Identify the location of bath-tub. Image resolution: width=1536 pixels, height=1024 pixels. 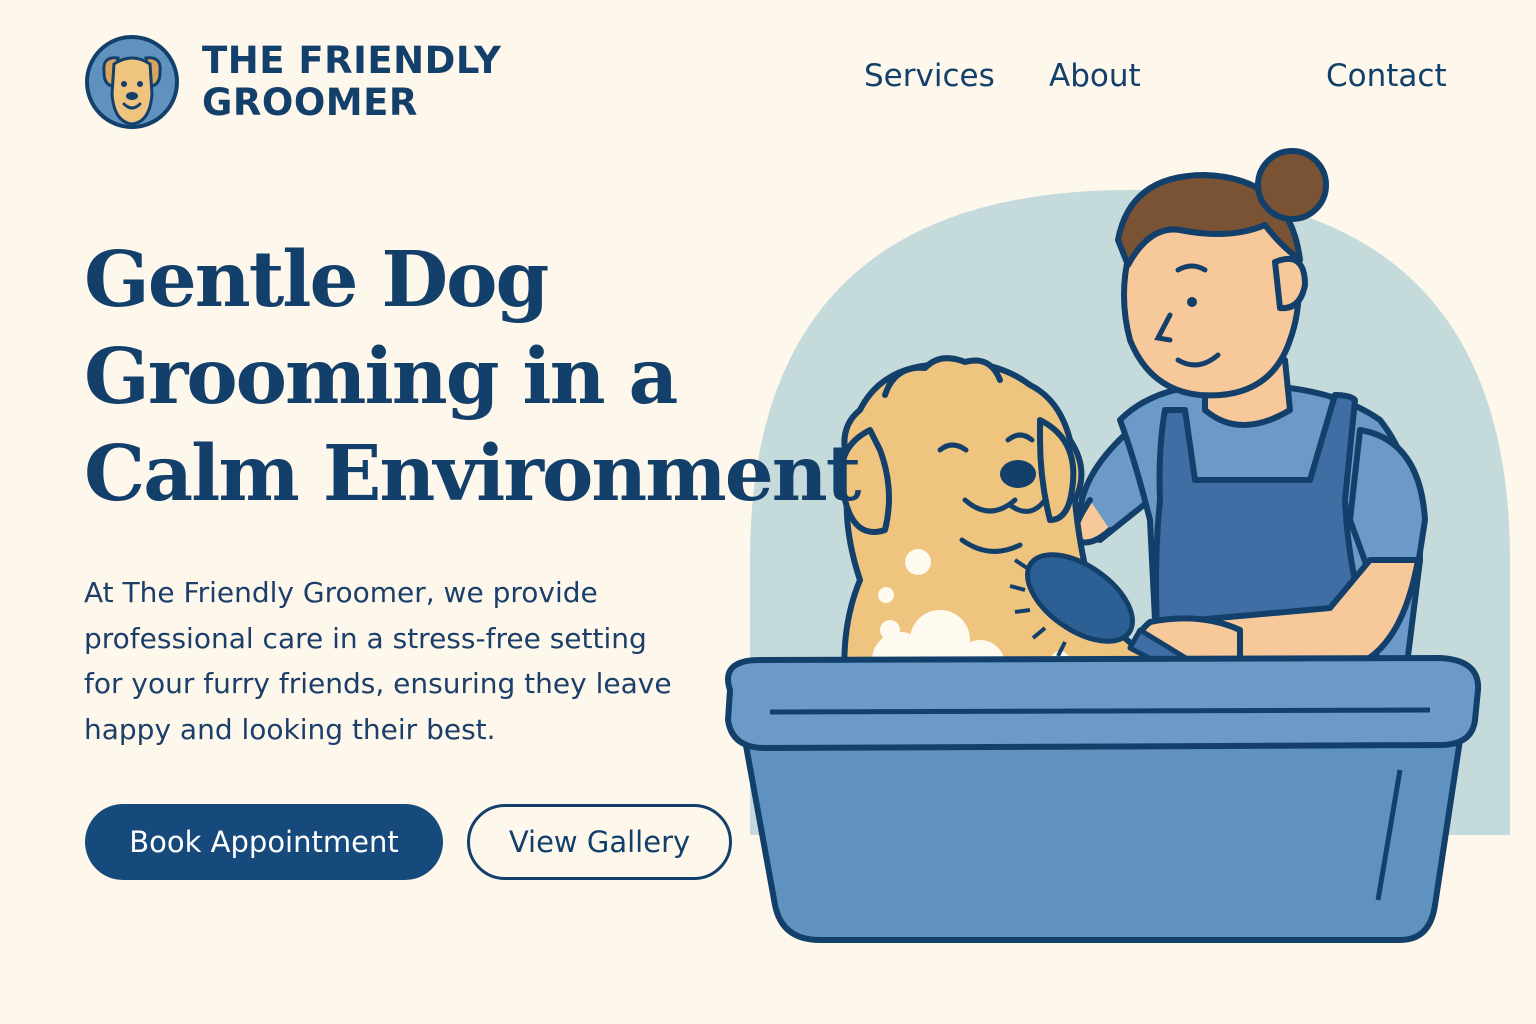
(1103, 799).